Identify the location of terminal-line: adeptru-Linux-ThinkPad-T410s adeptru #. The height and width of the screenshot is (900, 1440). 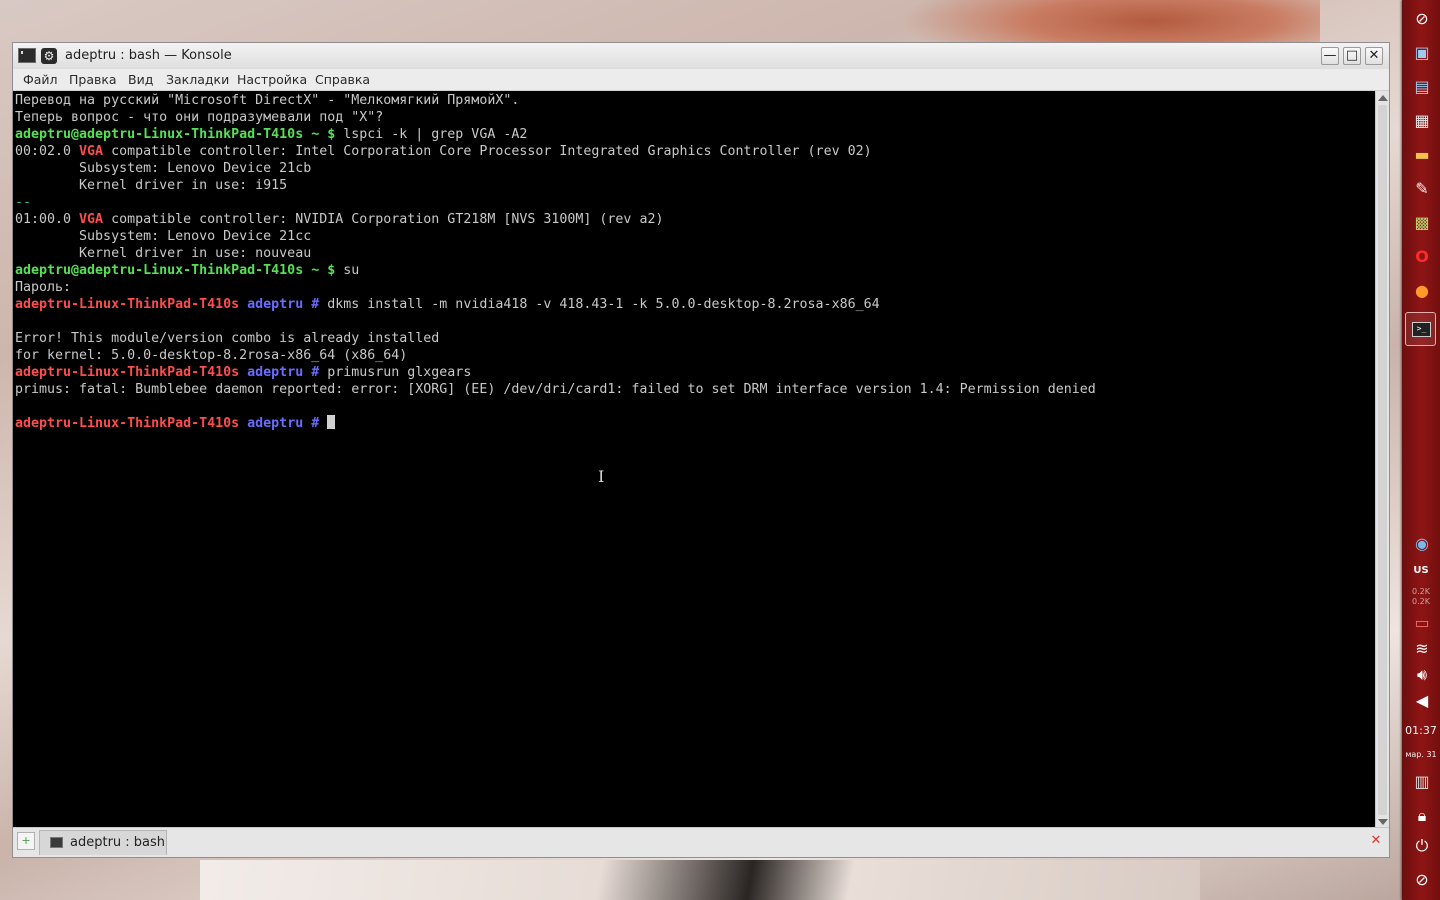
(555, 423).